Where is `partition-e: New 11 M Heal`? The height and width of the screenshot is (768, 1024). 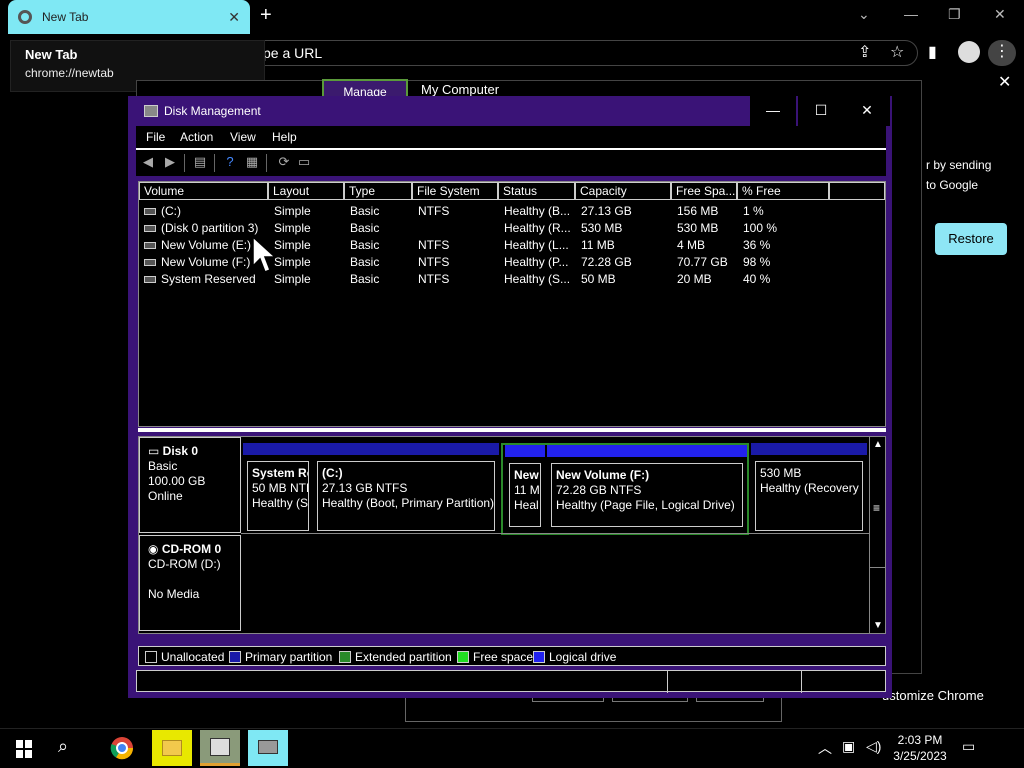 partition-e: New 11 M Heal is located at coordinates (525, 488).